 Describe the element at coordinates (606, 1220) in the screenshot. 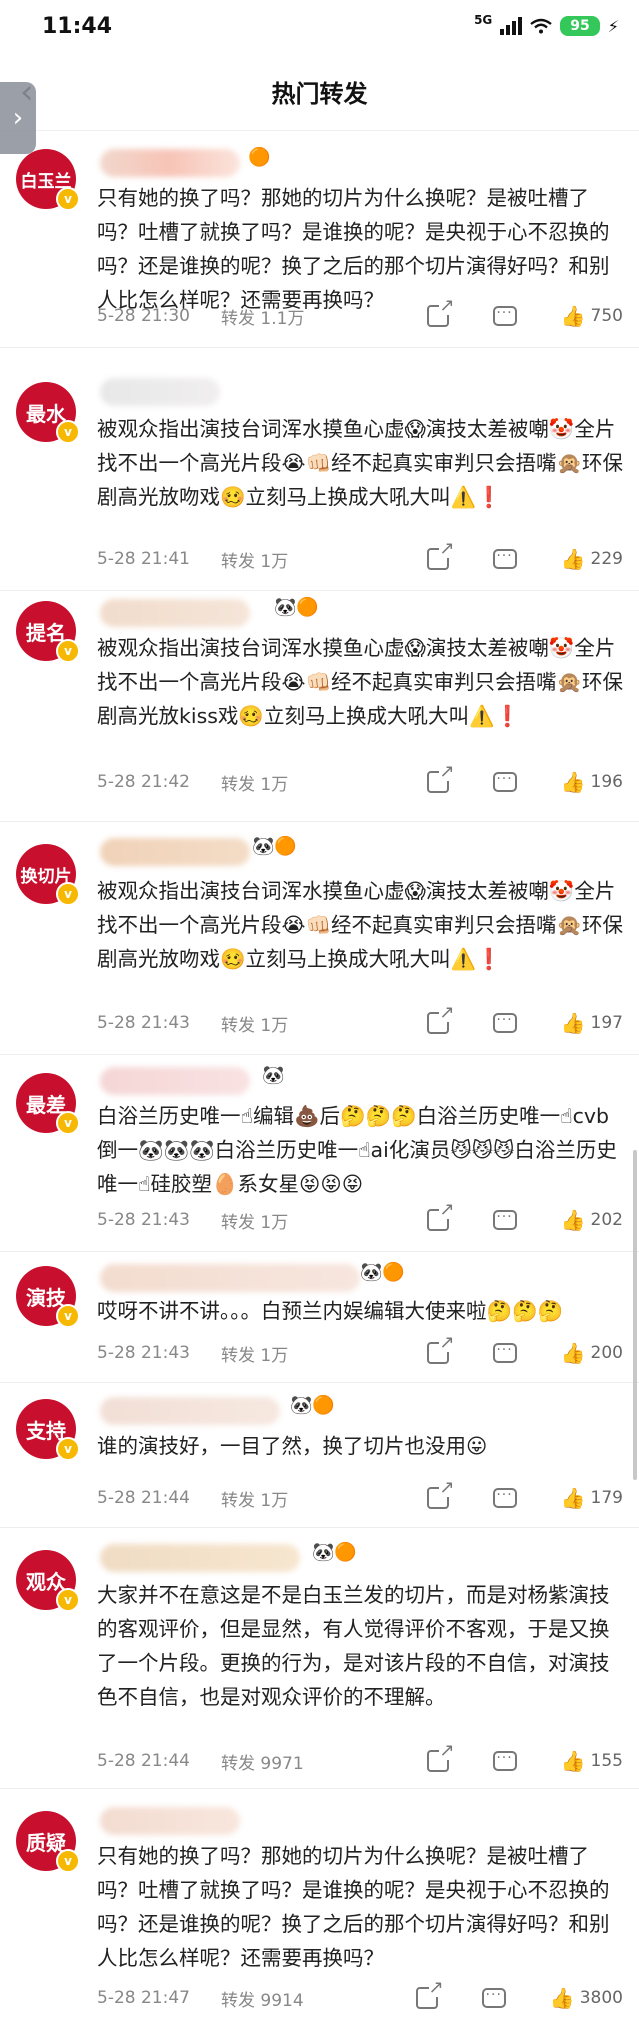

I see `like-count: 202` at that location.